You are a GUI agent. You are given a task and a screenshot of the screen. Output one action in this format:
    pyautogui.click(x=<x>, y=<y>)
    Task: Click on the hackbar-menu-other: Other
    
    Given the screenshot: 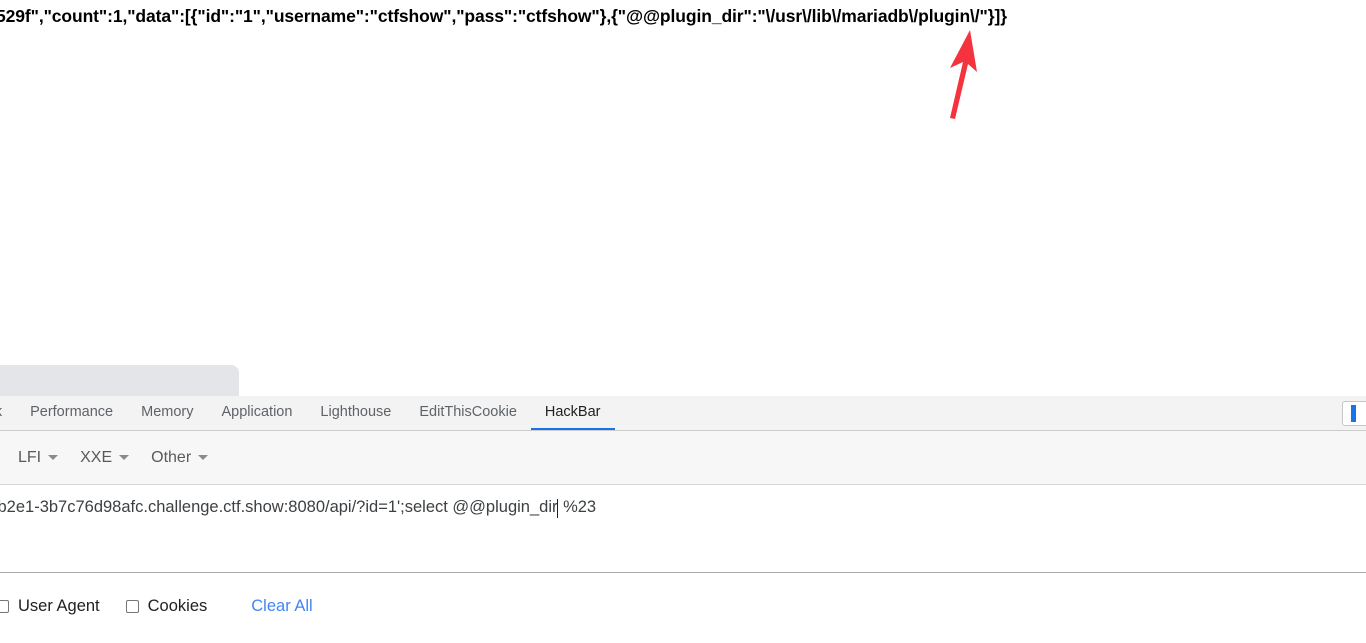 What is the action you would take?
    pyautogui.click(x=180, y=457)
    